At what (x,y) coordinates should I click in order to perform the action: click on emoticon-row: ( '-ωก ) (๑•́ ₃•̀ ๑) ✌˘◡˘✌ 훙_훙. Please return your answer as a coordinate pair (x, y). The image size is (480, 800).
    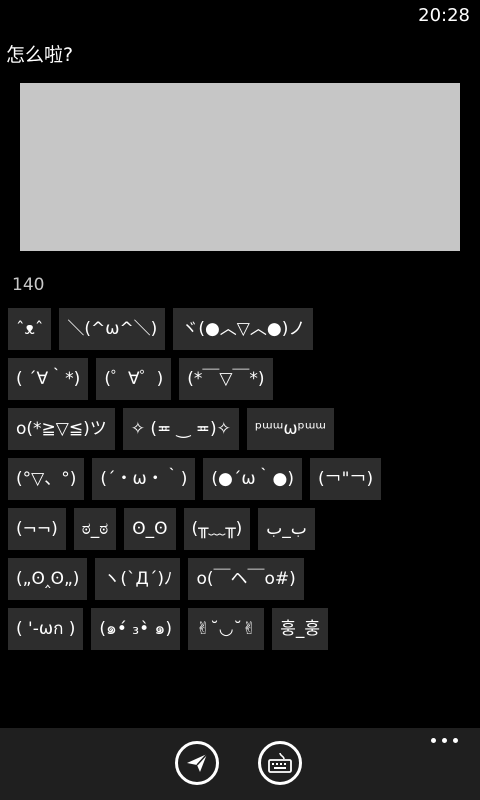
    Looking at the image, I should click on (240, 629).